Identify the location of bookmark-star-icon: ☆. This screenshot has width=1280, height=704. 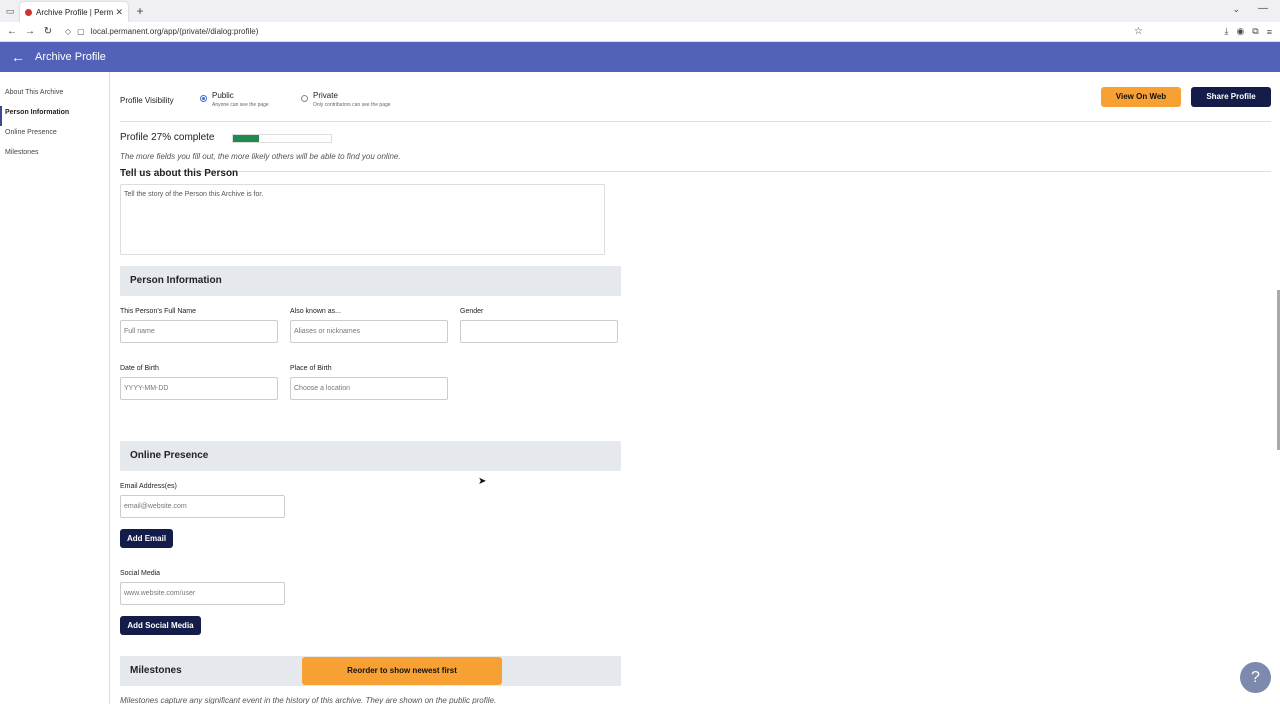
(1138, 31).